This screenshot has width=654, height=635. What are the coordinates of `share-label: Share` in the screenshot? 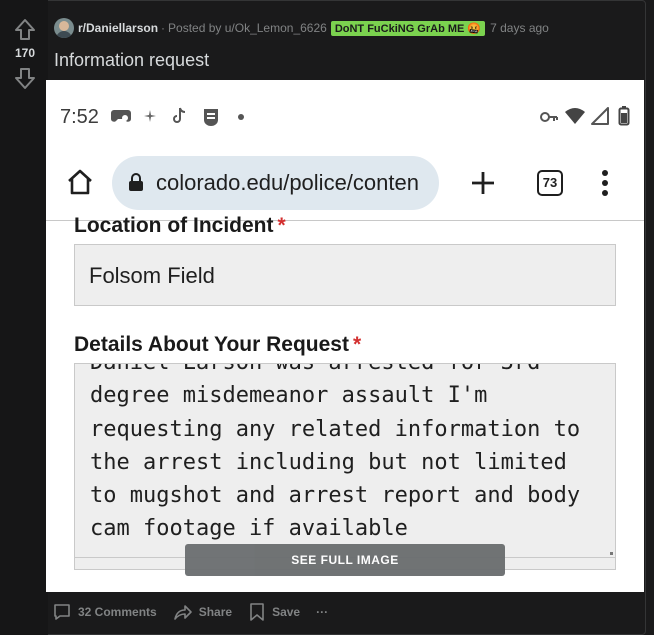 It's located at (215, 612).